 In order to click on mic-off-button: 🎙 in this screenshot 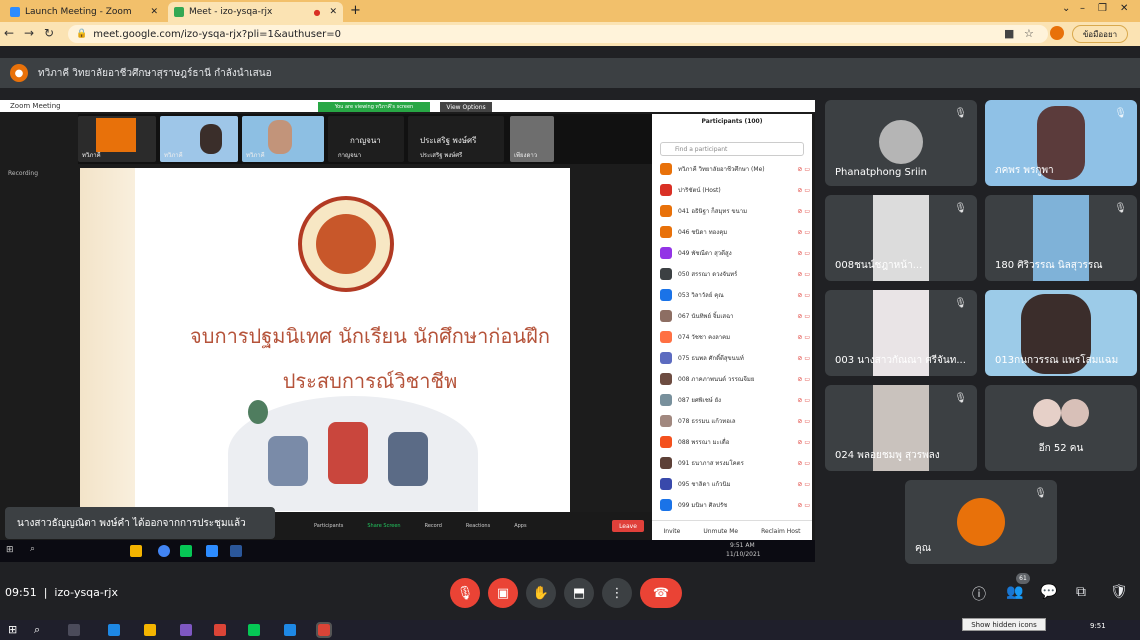, I will do `click(465, 593)`.